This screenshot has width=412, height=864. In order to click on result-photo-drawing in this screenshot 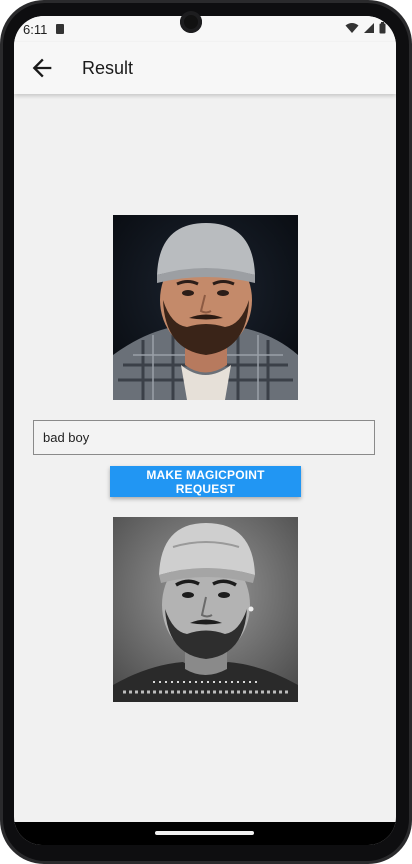, I will do `click(205, 609)`.